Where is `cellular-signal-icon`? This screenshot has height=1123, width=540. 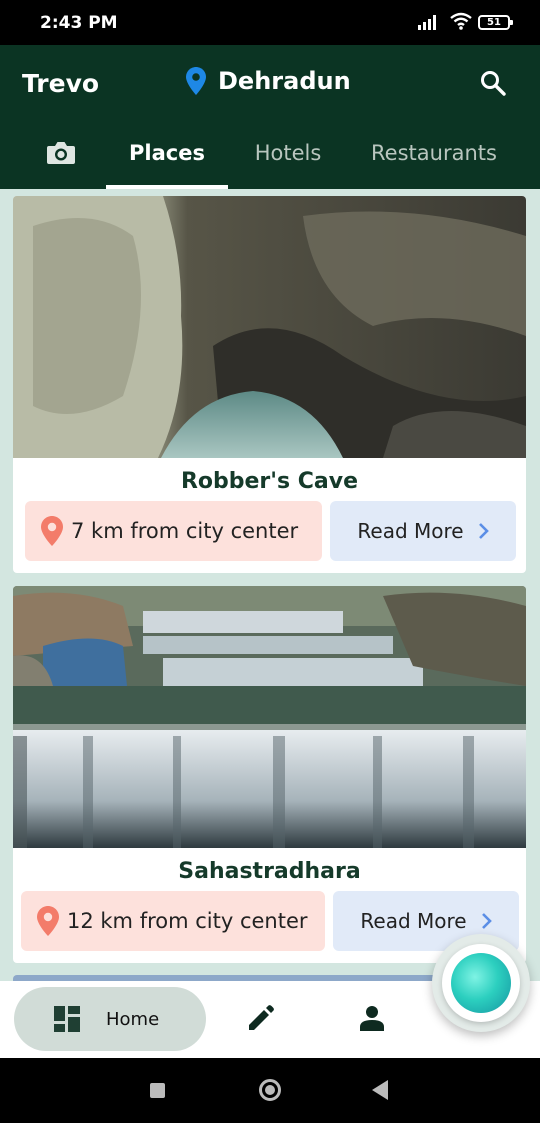 cellular-signal-icon is located at coordinates (427, 22).